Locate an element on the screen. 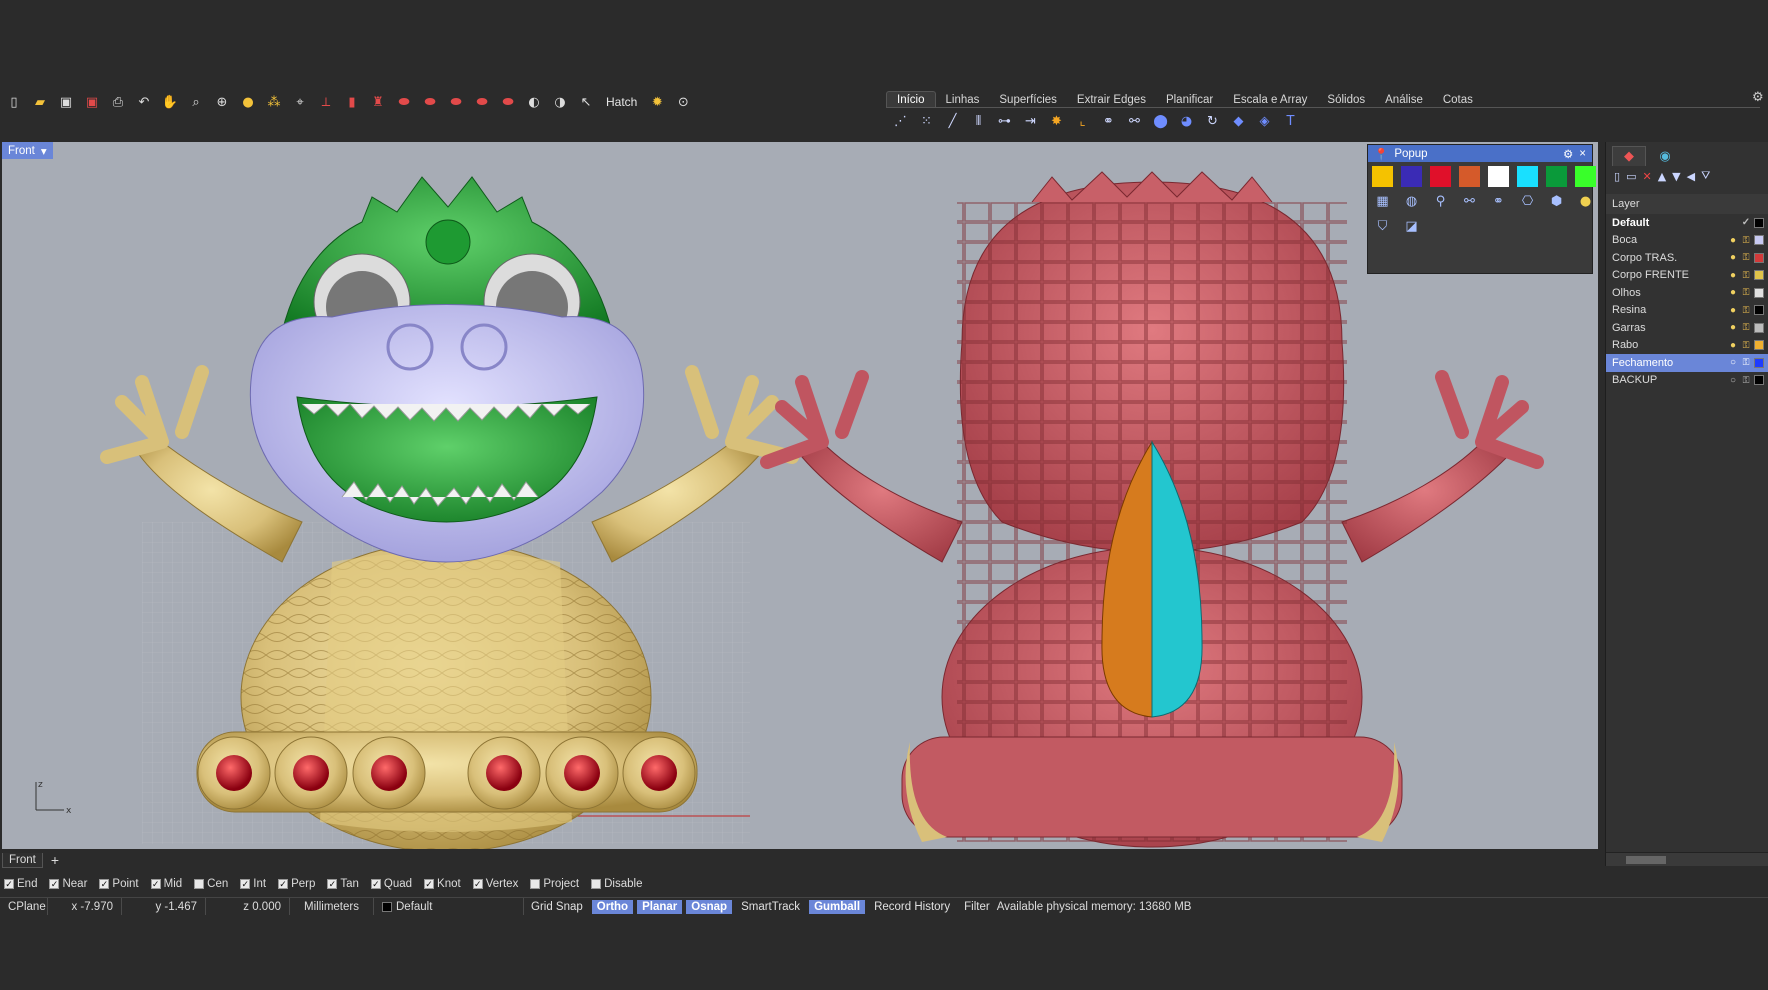  save-icon: ▣ is located at coordinates (66, 102).